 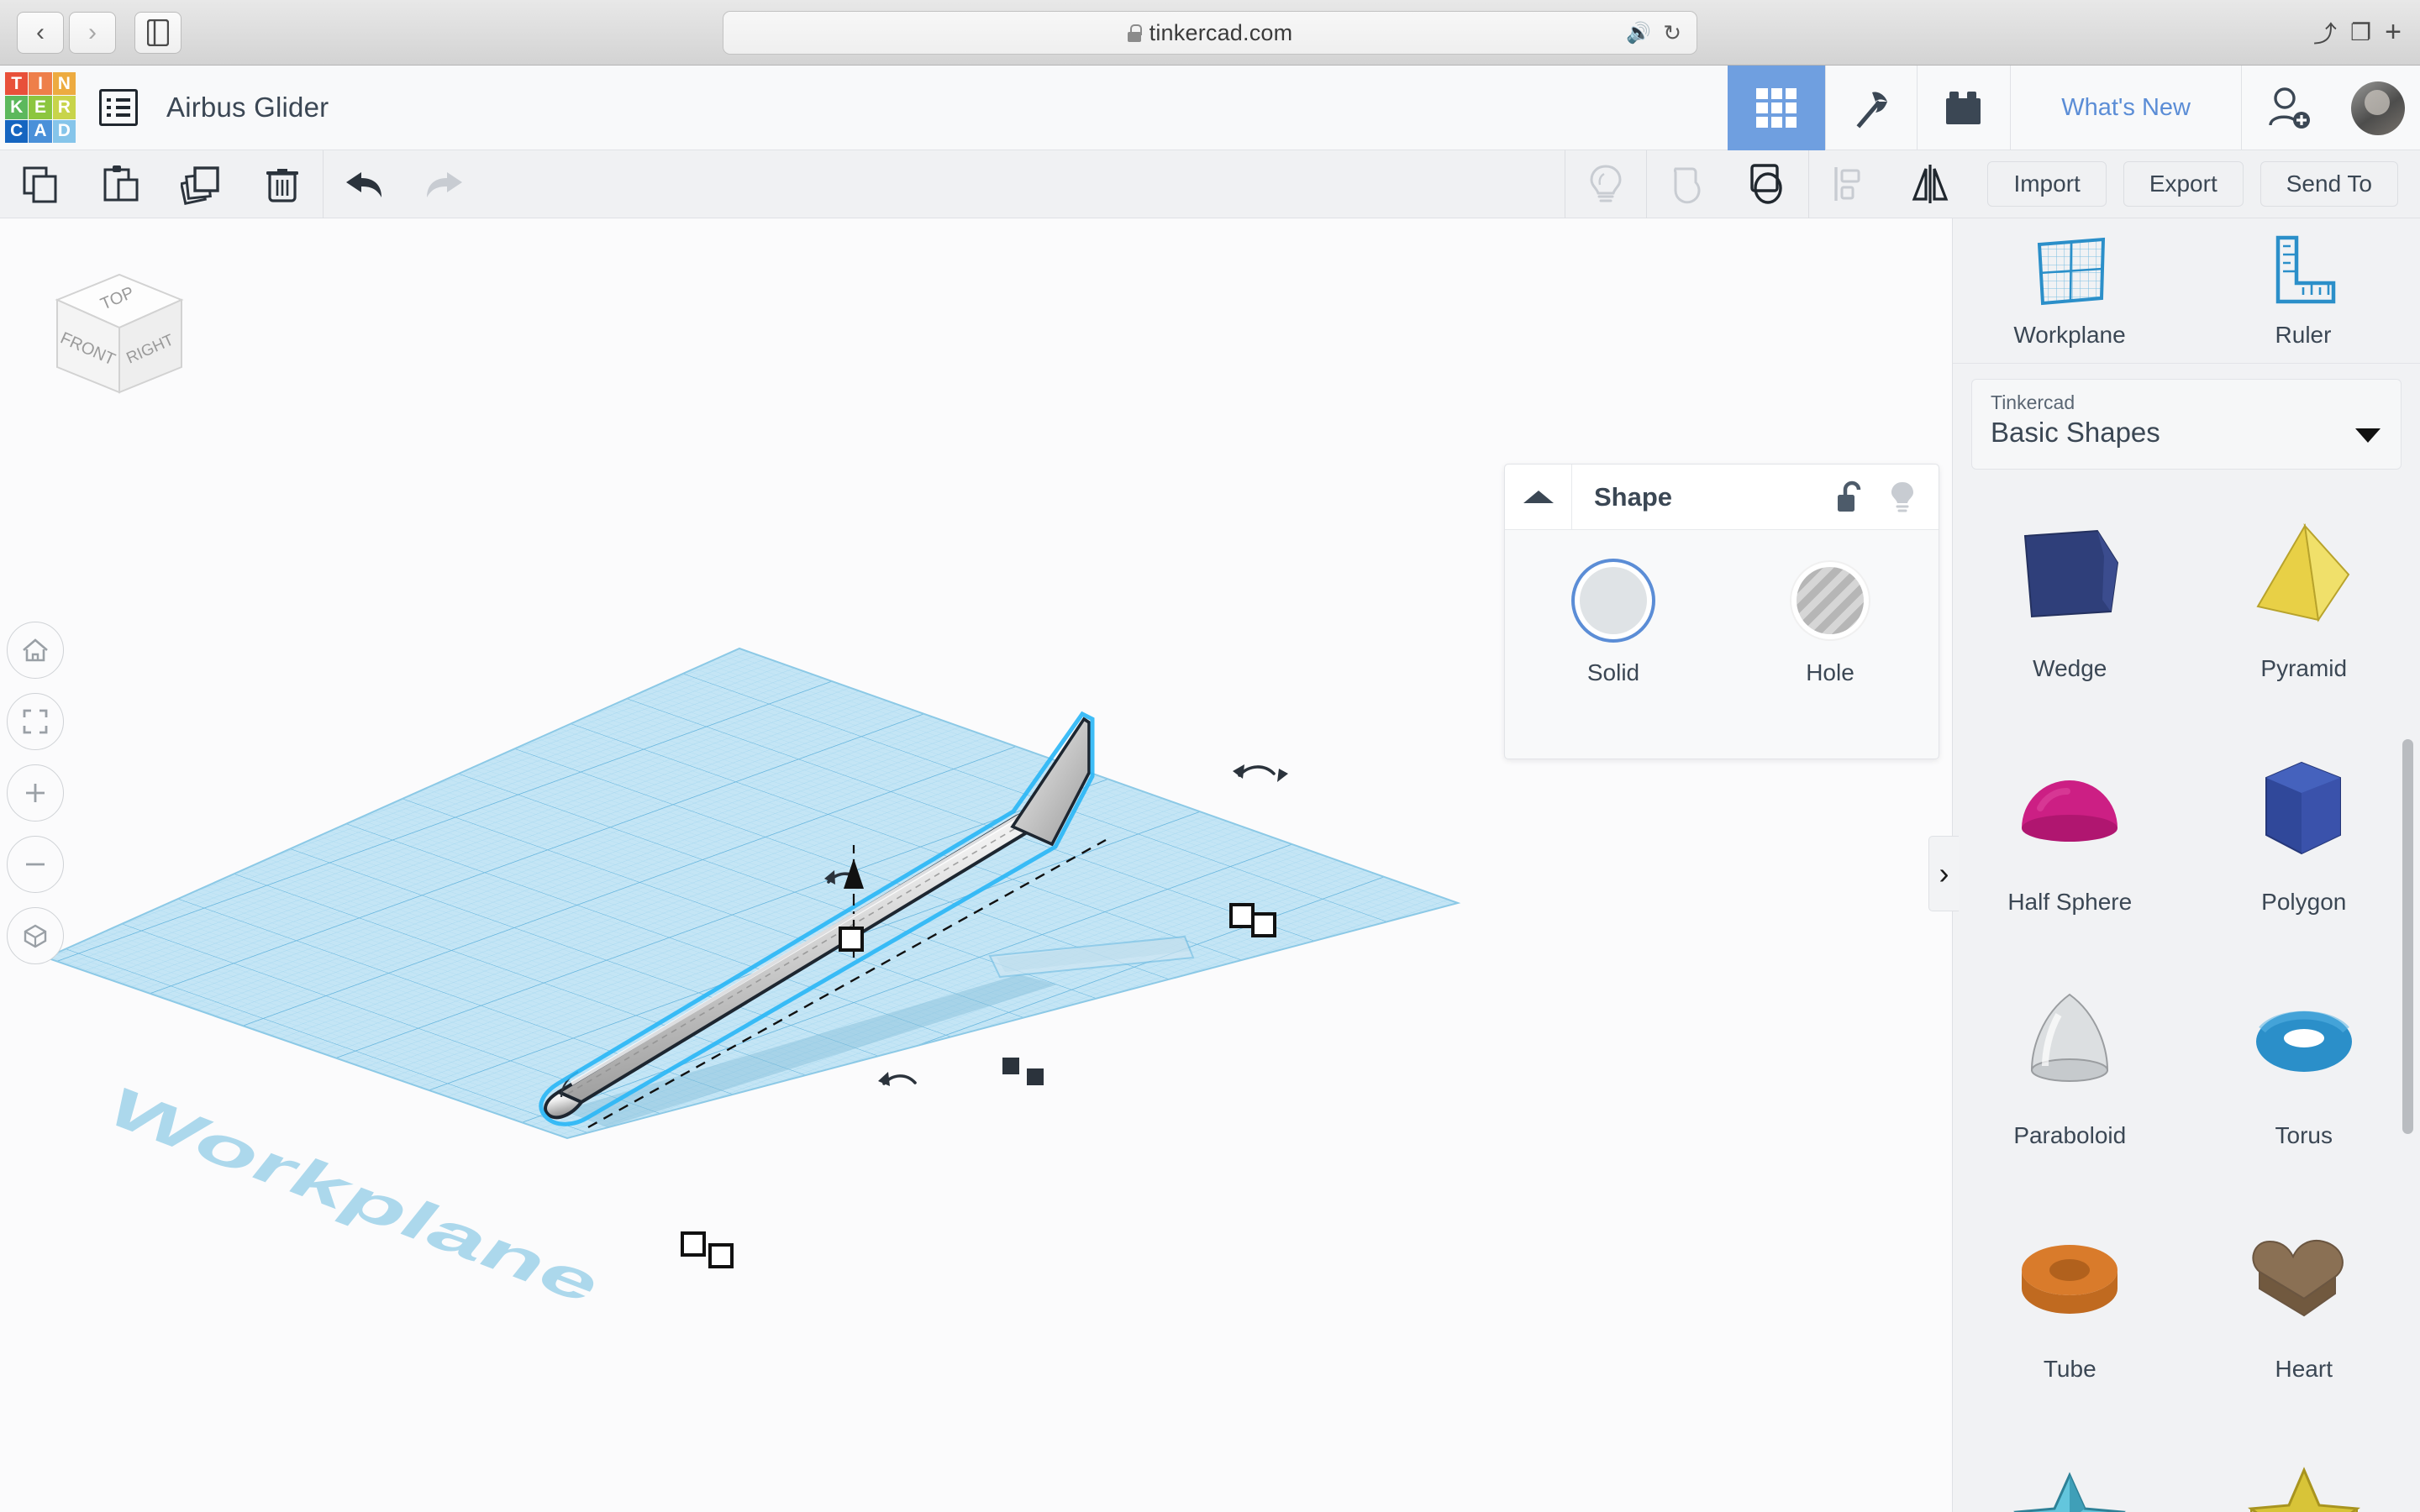 What do you see at coordinates (2325, 33) in the screenshot?
I see `share-icon: ⤴` at bounding box center [2325, 33].